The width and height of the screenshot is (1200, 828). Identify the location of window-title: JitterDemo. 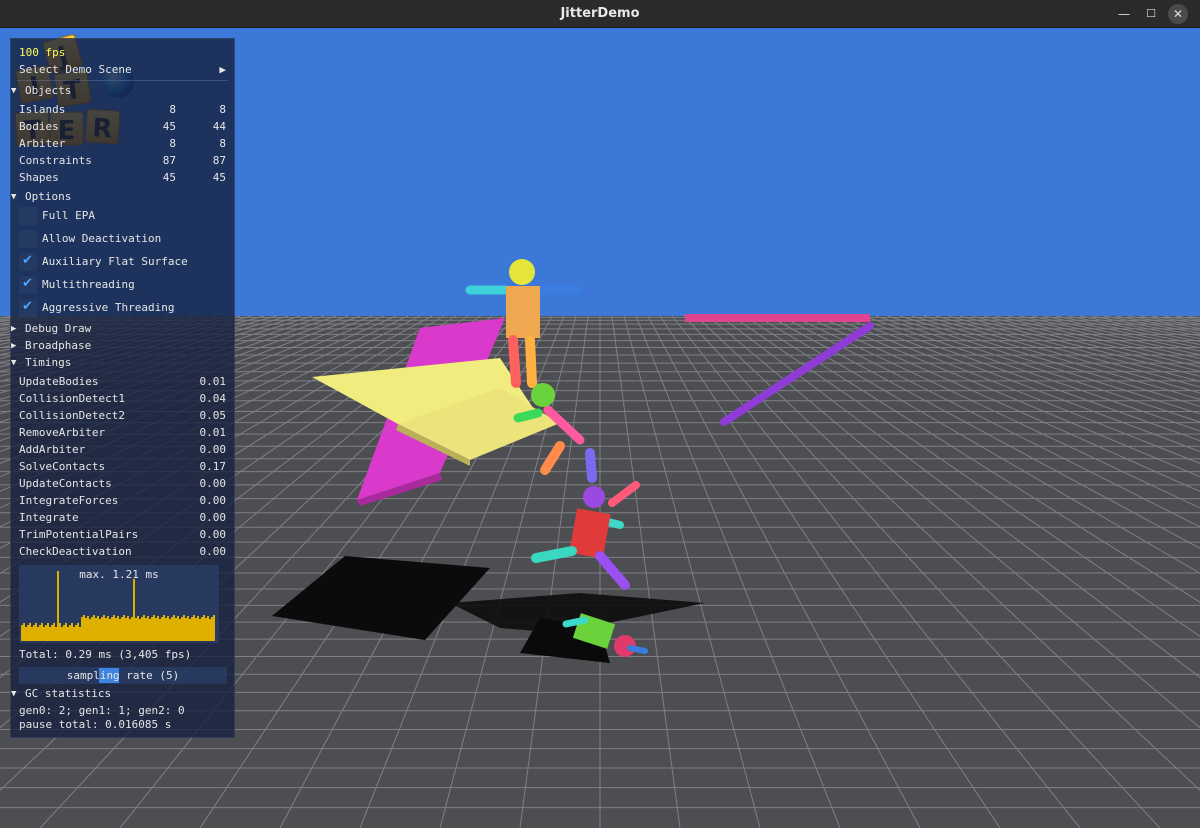
(600, 13).